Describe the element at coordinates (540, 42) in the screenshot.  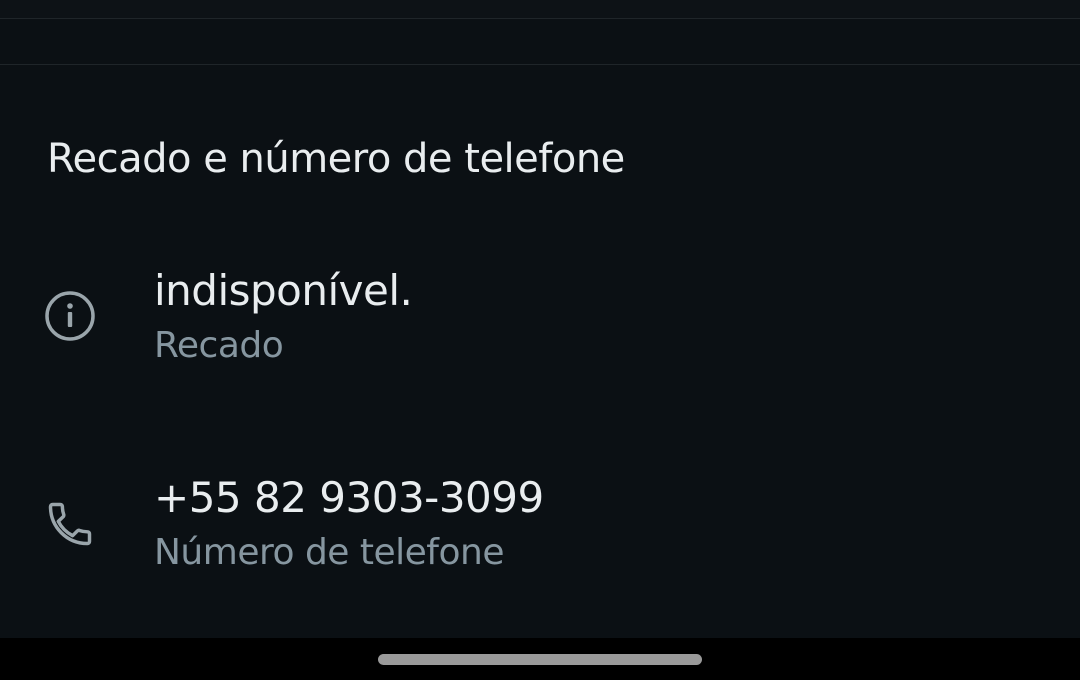
I see `section-divider-band` at that location.